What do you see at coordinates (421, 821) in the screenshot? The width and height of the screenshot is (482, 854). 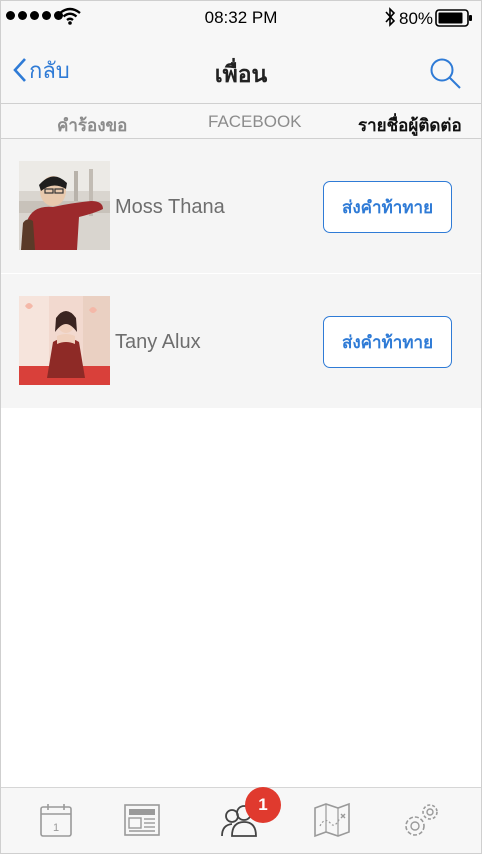 I see `settings-icon` at bounding box center [421, 821].